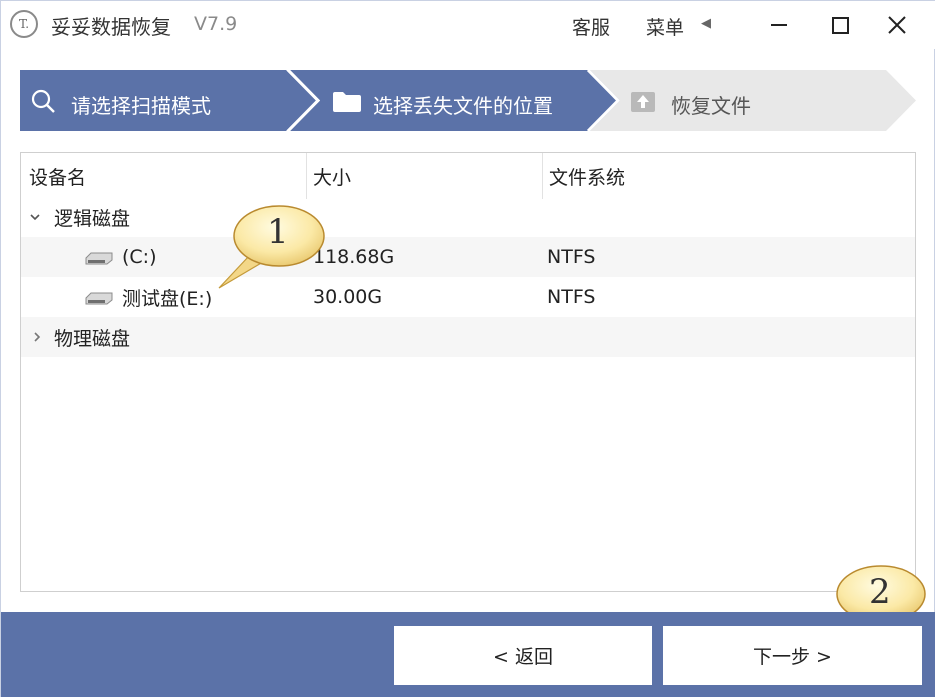  Describe the element at coordinates (792, 655) in the screenshot. I see `next-button: 下一步 >` at that location.